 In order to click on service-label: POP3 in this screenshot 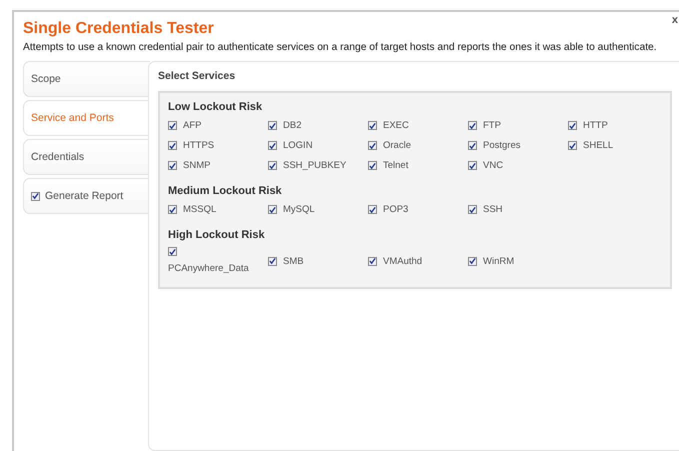, I will do `click(395, 209)`.